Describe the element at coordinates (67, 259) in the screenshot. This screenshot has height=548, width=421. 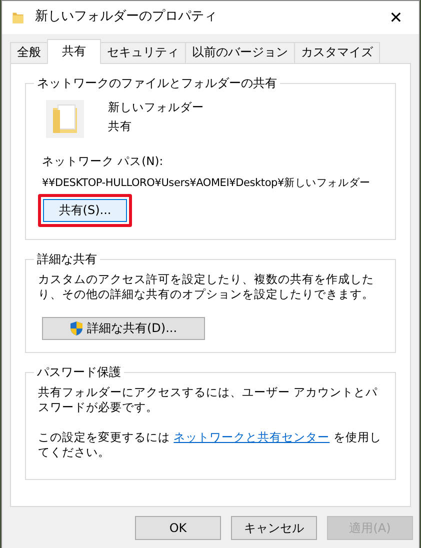
I see `group-title: 詳細な共有` at that location.